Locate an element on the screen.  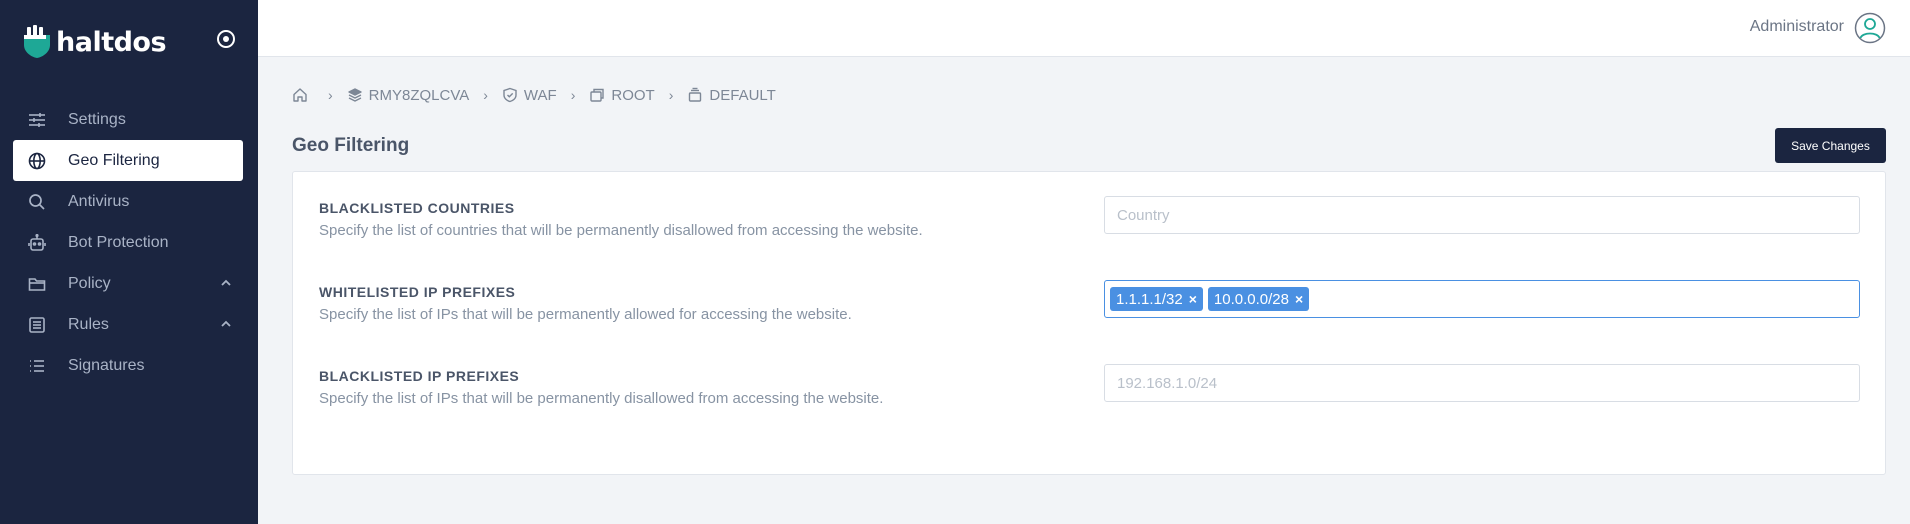
sidebar-item-settings: Settings is located at coordinates (128, 119).